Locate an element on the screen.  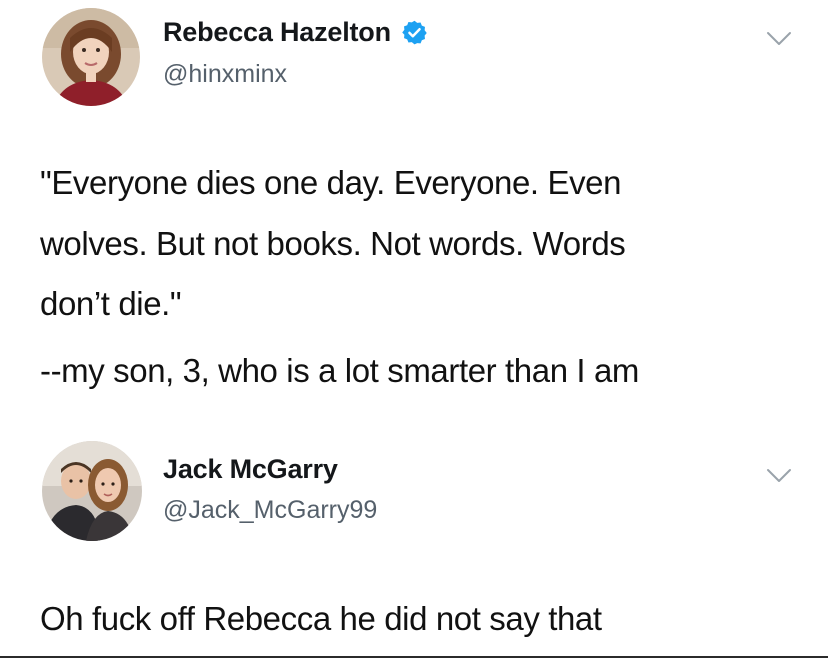
verified-badge-icon is located at coordinates (414, 32).